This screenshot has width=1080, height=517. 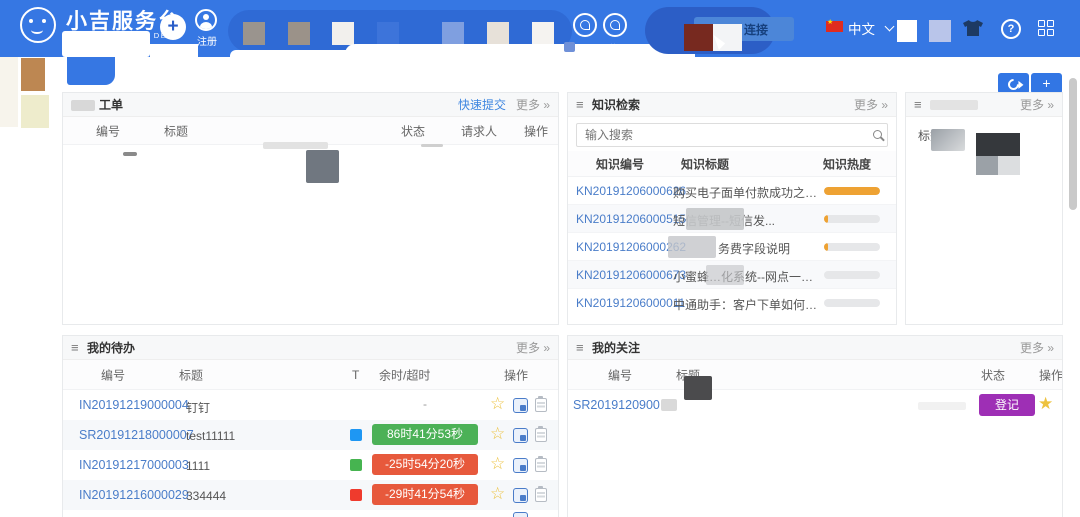 I want to click on todo-title: 1111, so click(x=198, y=466).